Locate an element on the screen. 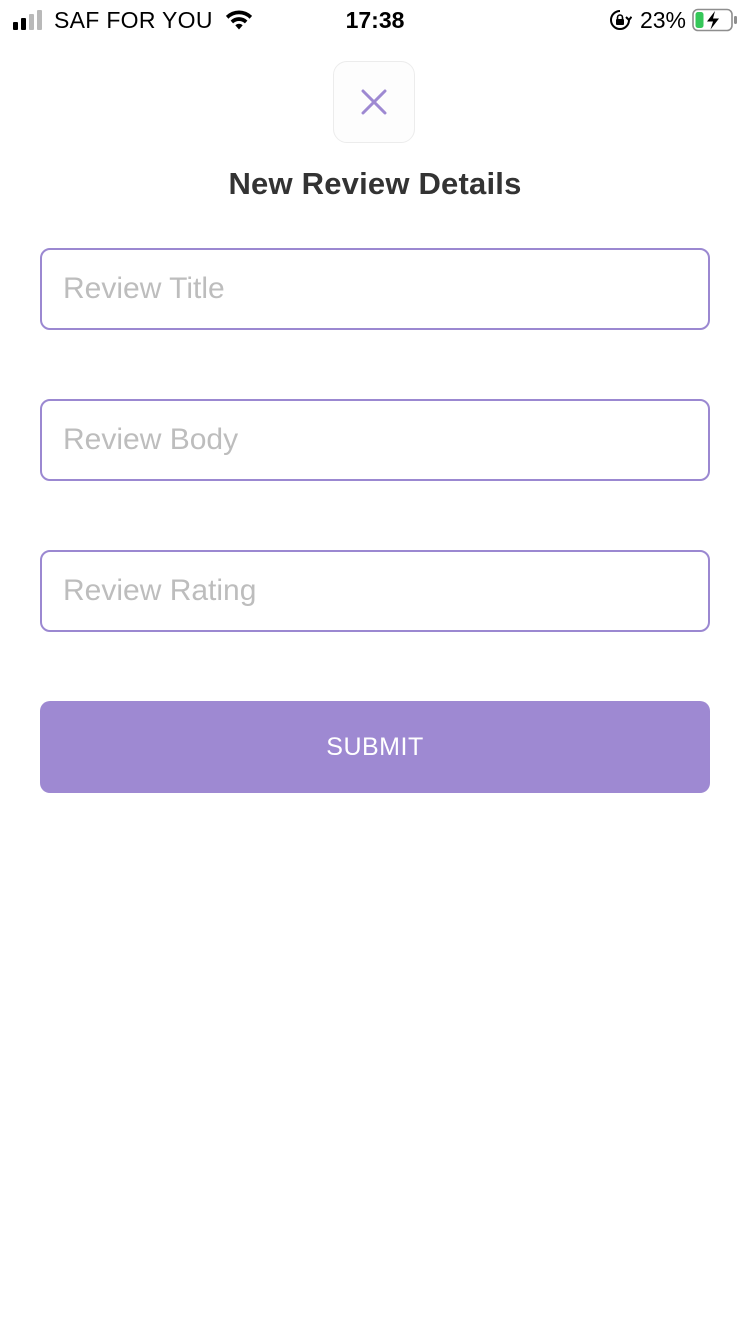 The height and width of the screenshot is (1334, 750). review-body-input is located at coordinates (375, 440).